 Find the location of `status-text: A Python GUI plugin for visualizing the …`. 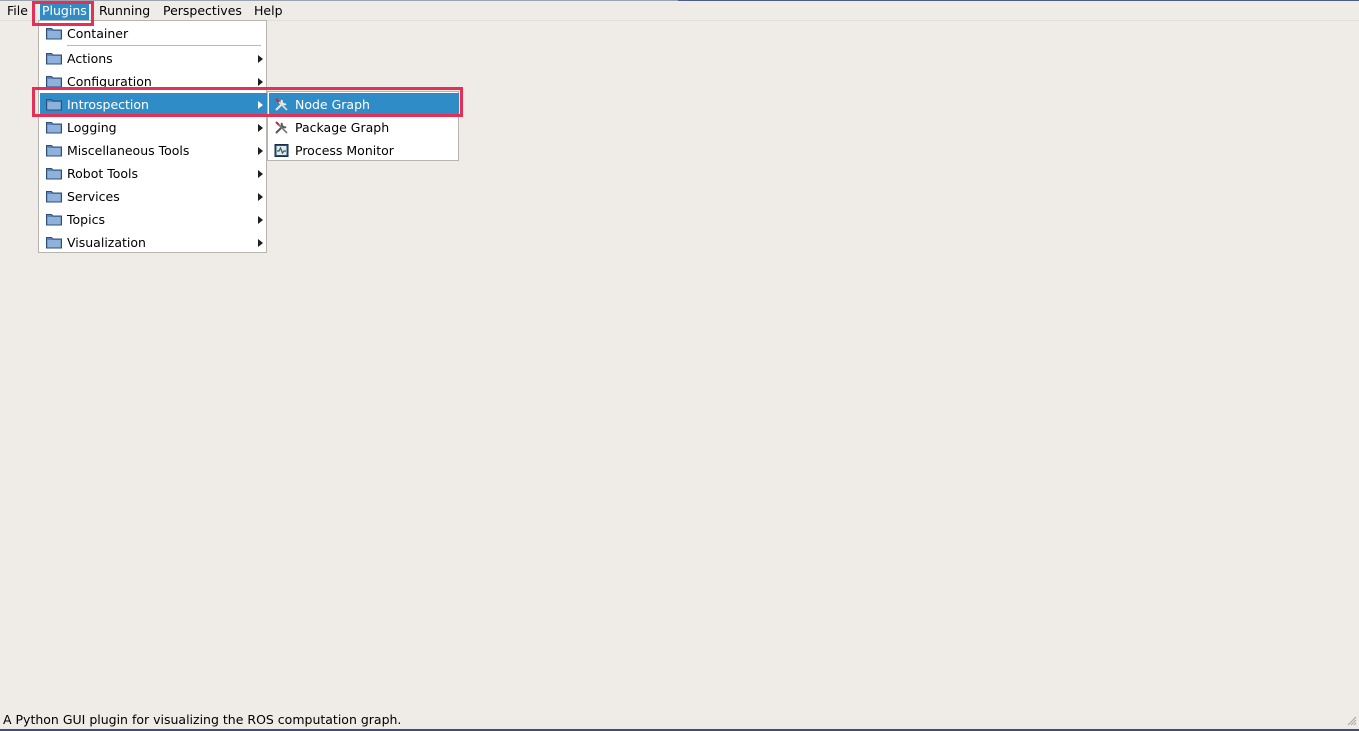

status-text: A Python GUI plugin for visualizing the … is located at coordinates (202, 719).